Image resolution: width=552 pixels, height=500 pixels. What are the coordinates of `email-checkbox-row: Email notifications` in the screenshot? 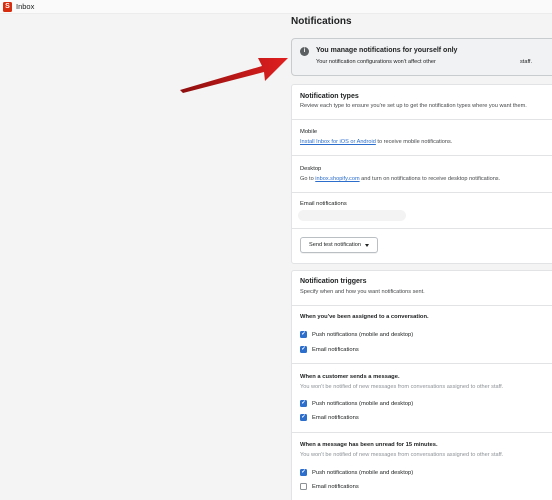 It's located at (329, 486).